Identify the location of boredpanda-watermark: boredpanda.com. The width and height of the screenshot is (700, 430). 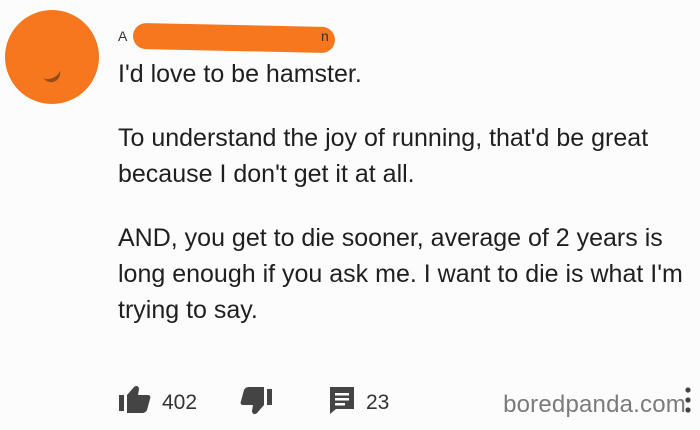
(594, 404).